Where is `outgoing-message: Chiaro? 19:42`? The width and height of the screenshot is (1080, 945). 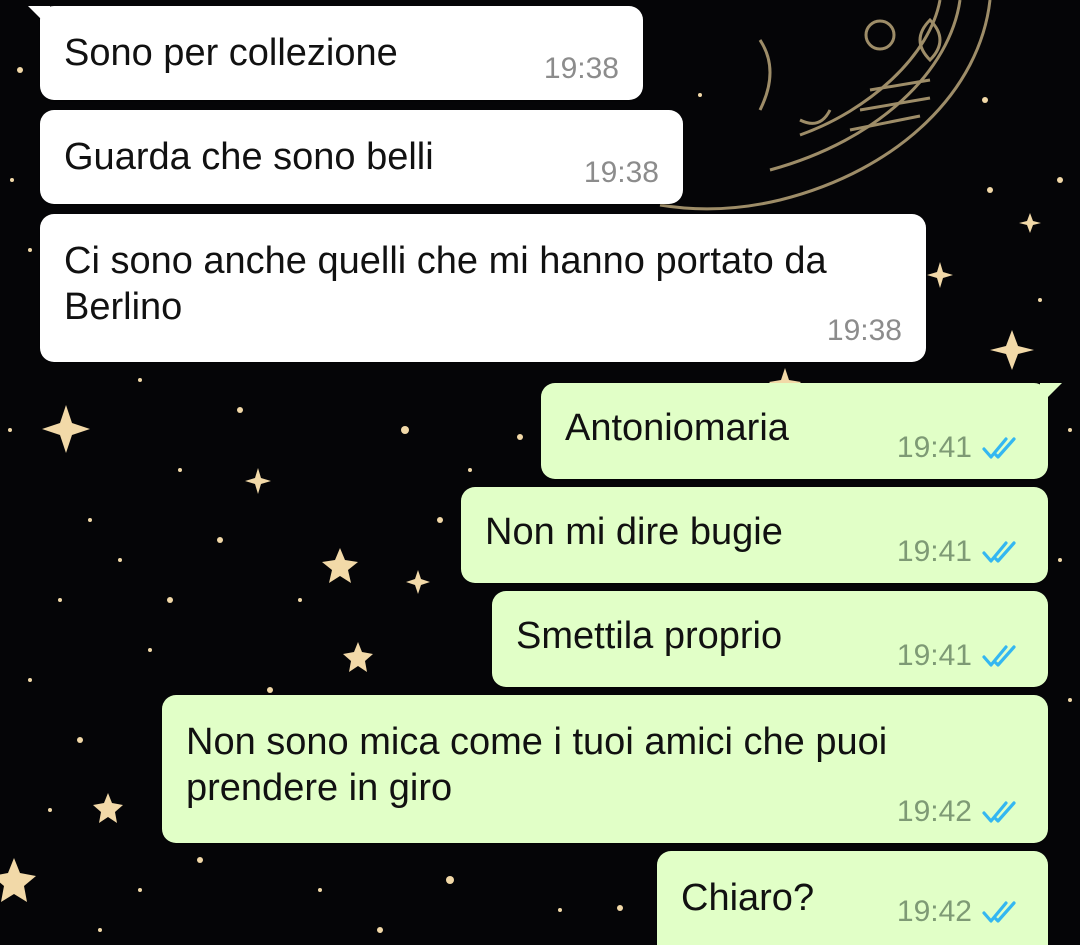 outgoing-message: Chiaro? 19:42 is located at coordinates (852, 898).